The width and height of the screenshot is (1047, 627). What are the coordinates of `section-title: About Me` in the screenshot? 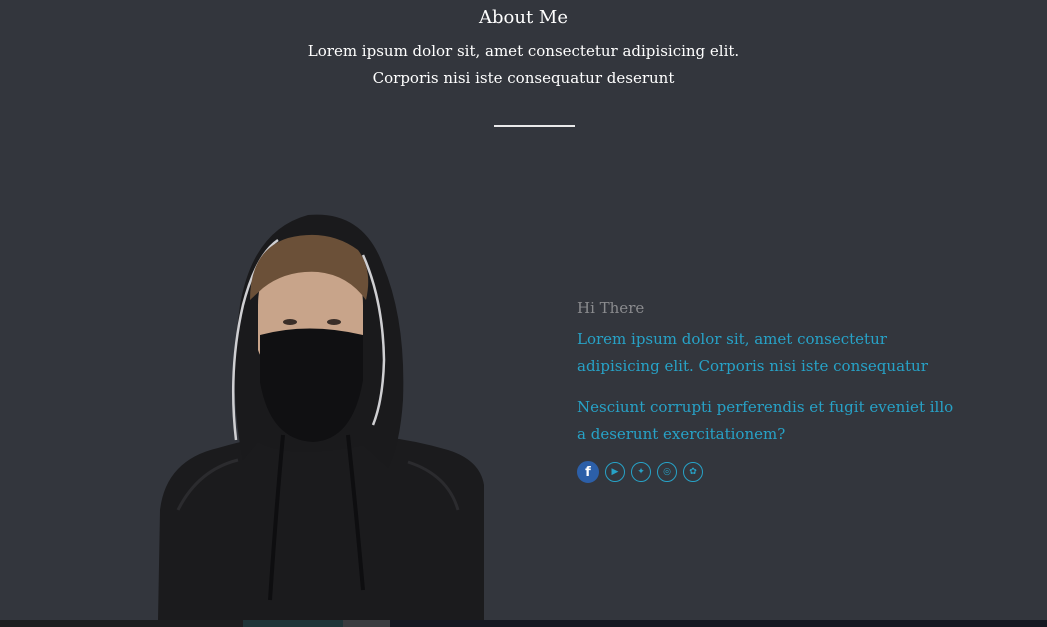 It's located at (523, 17).